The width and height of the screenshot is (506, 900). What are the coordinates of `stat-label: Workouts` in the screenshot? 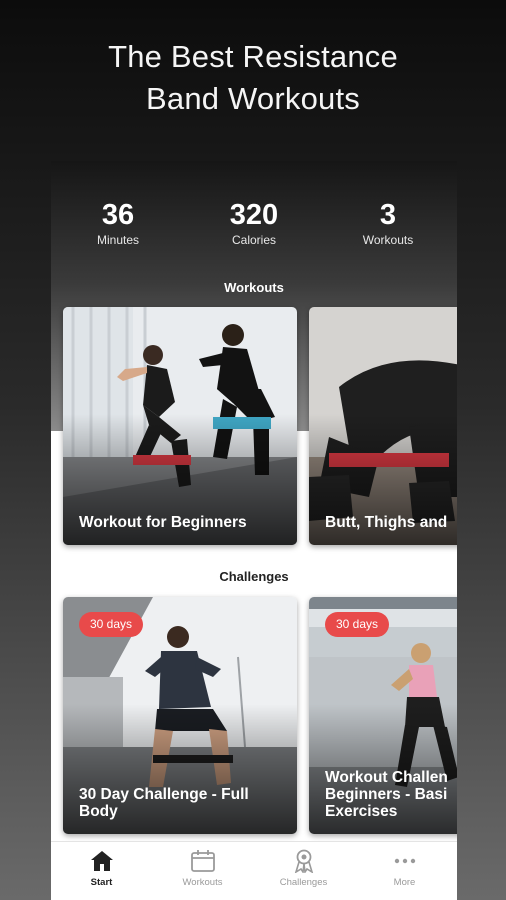 It's located at (388, 240).